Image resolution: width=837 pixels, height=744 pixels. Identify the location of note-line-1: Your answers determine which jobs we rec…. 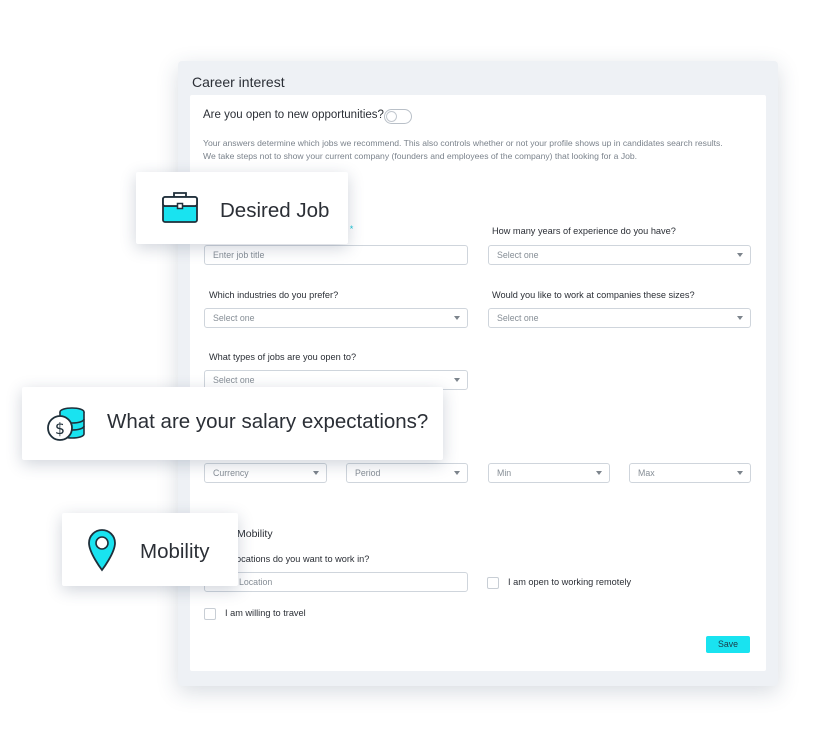
(463, 143).